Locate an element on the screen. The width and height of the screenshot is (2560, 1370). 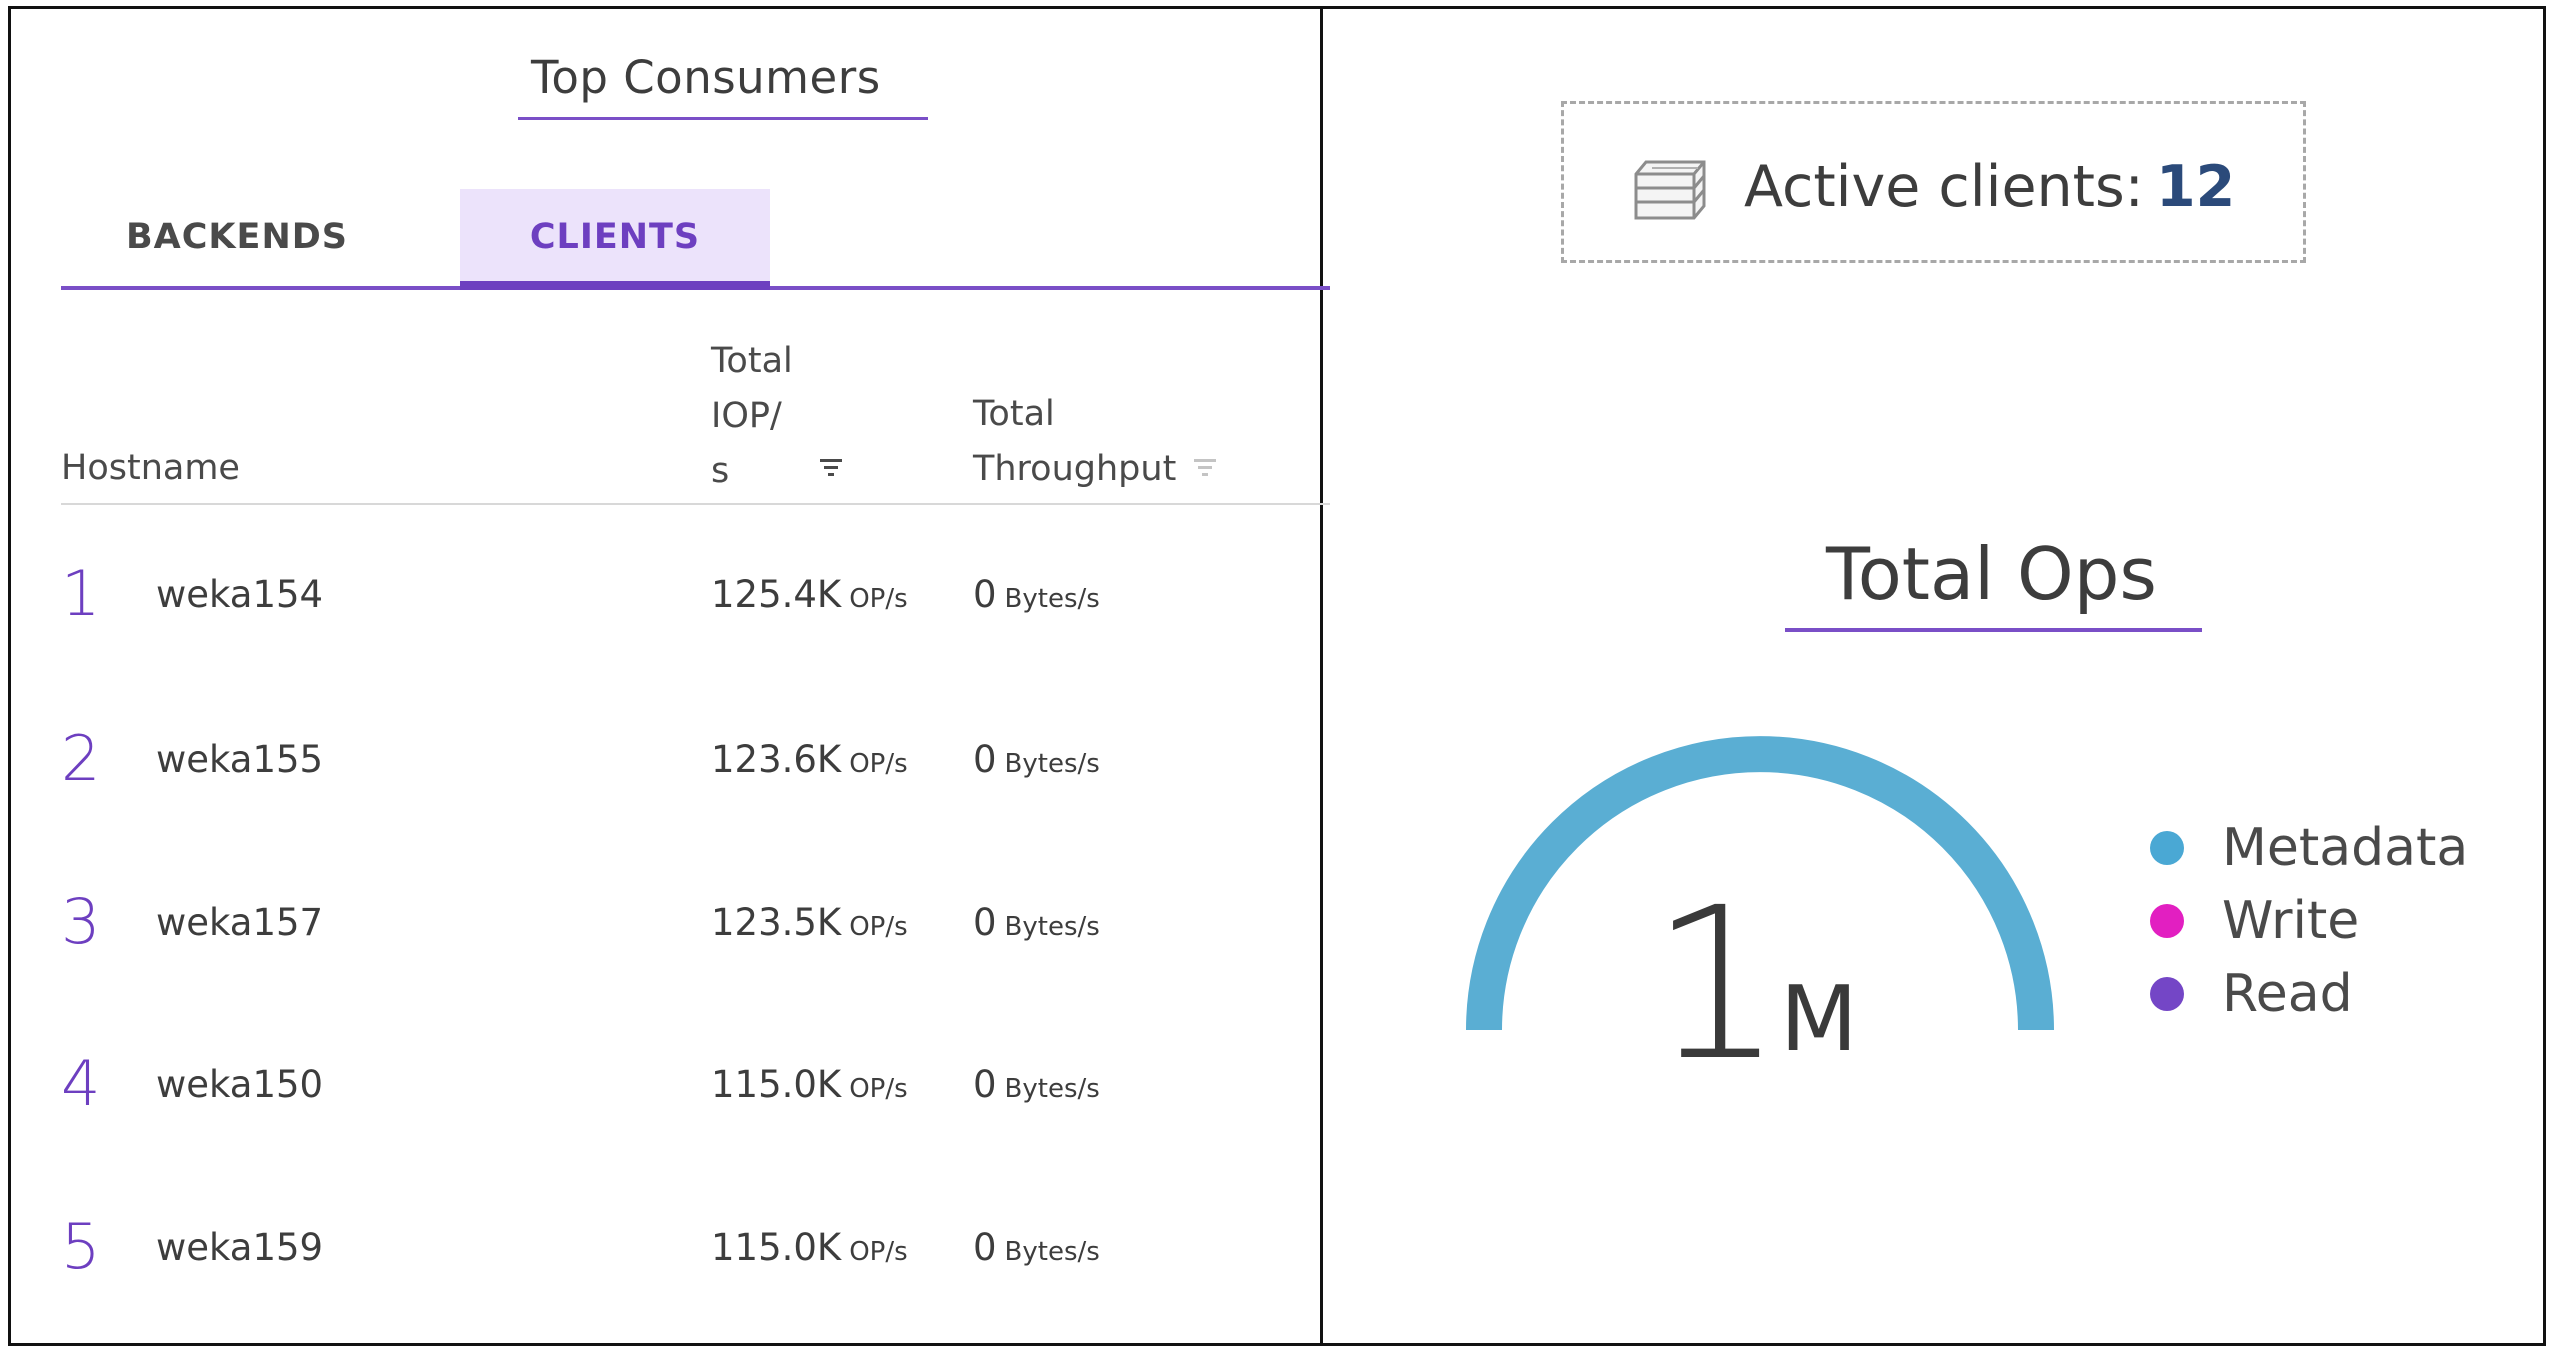
active-tab-indicator is located at coordinates (615, 285).